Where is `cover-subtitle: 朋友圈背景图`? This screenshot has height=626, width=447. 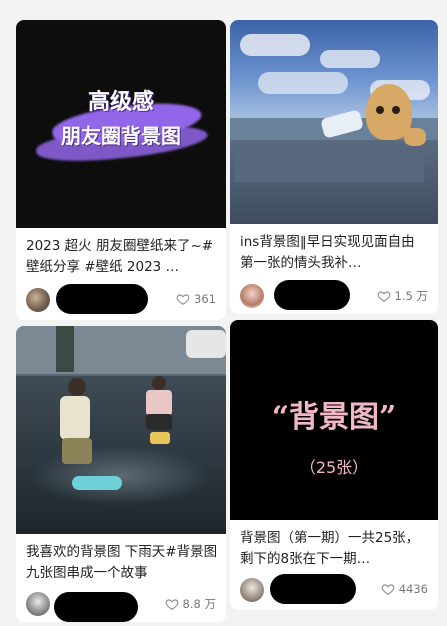
cover-subtitle: 朋友圈背景图 is located at coordinates (121, 136).